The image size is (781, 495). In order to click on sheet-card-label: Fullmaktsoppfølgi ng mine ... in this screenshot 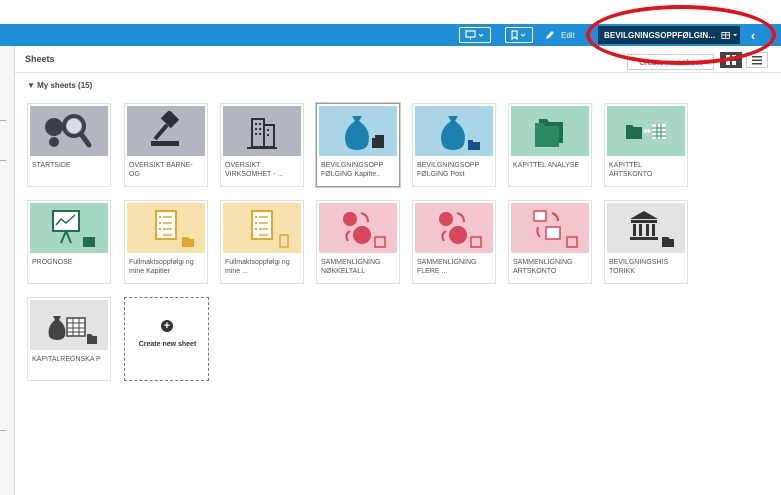, I will do `click(257, 267)`.